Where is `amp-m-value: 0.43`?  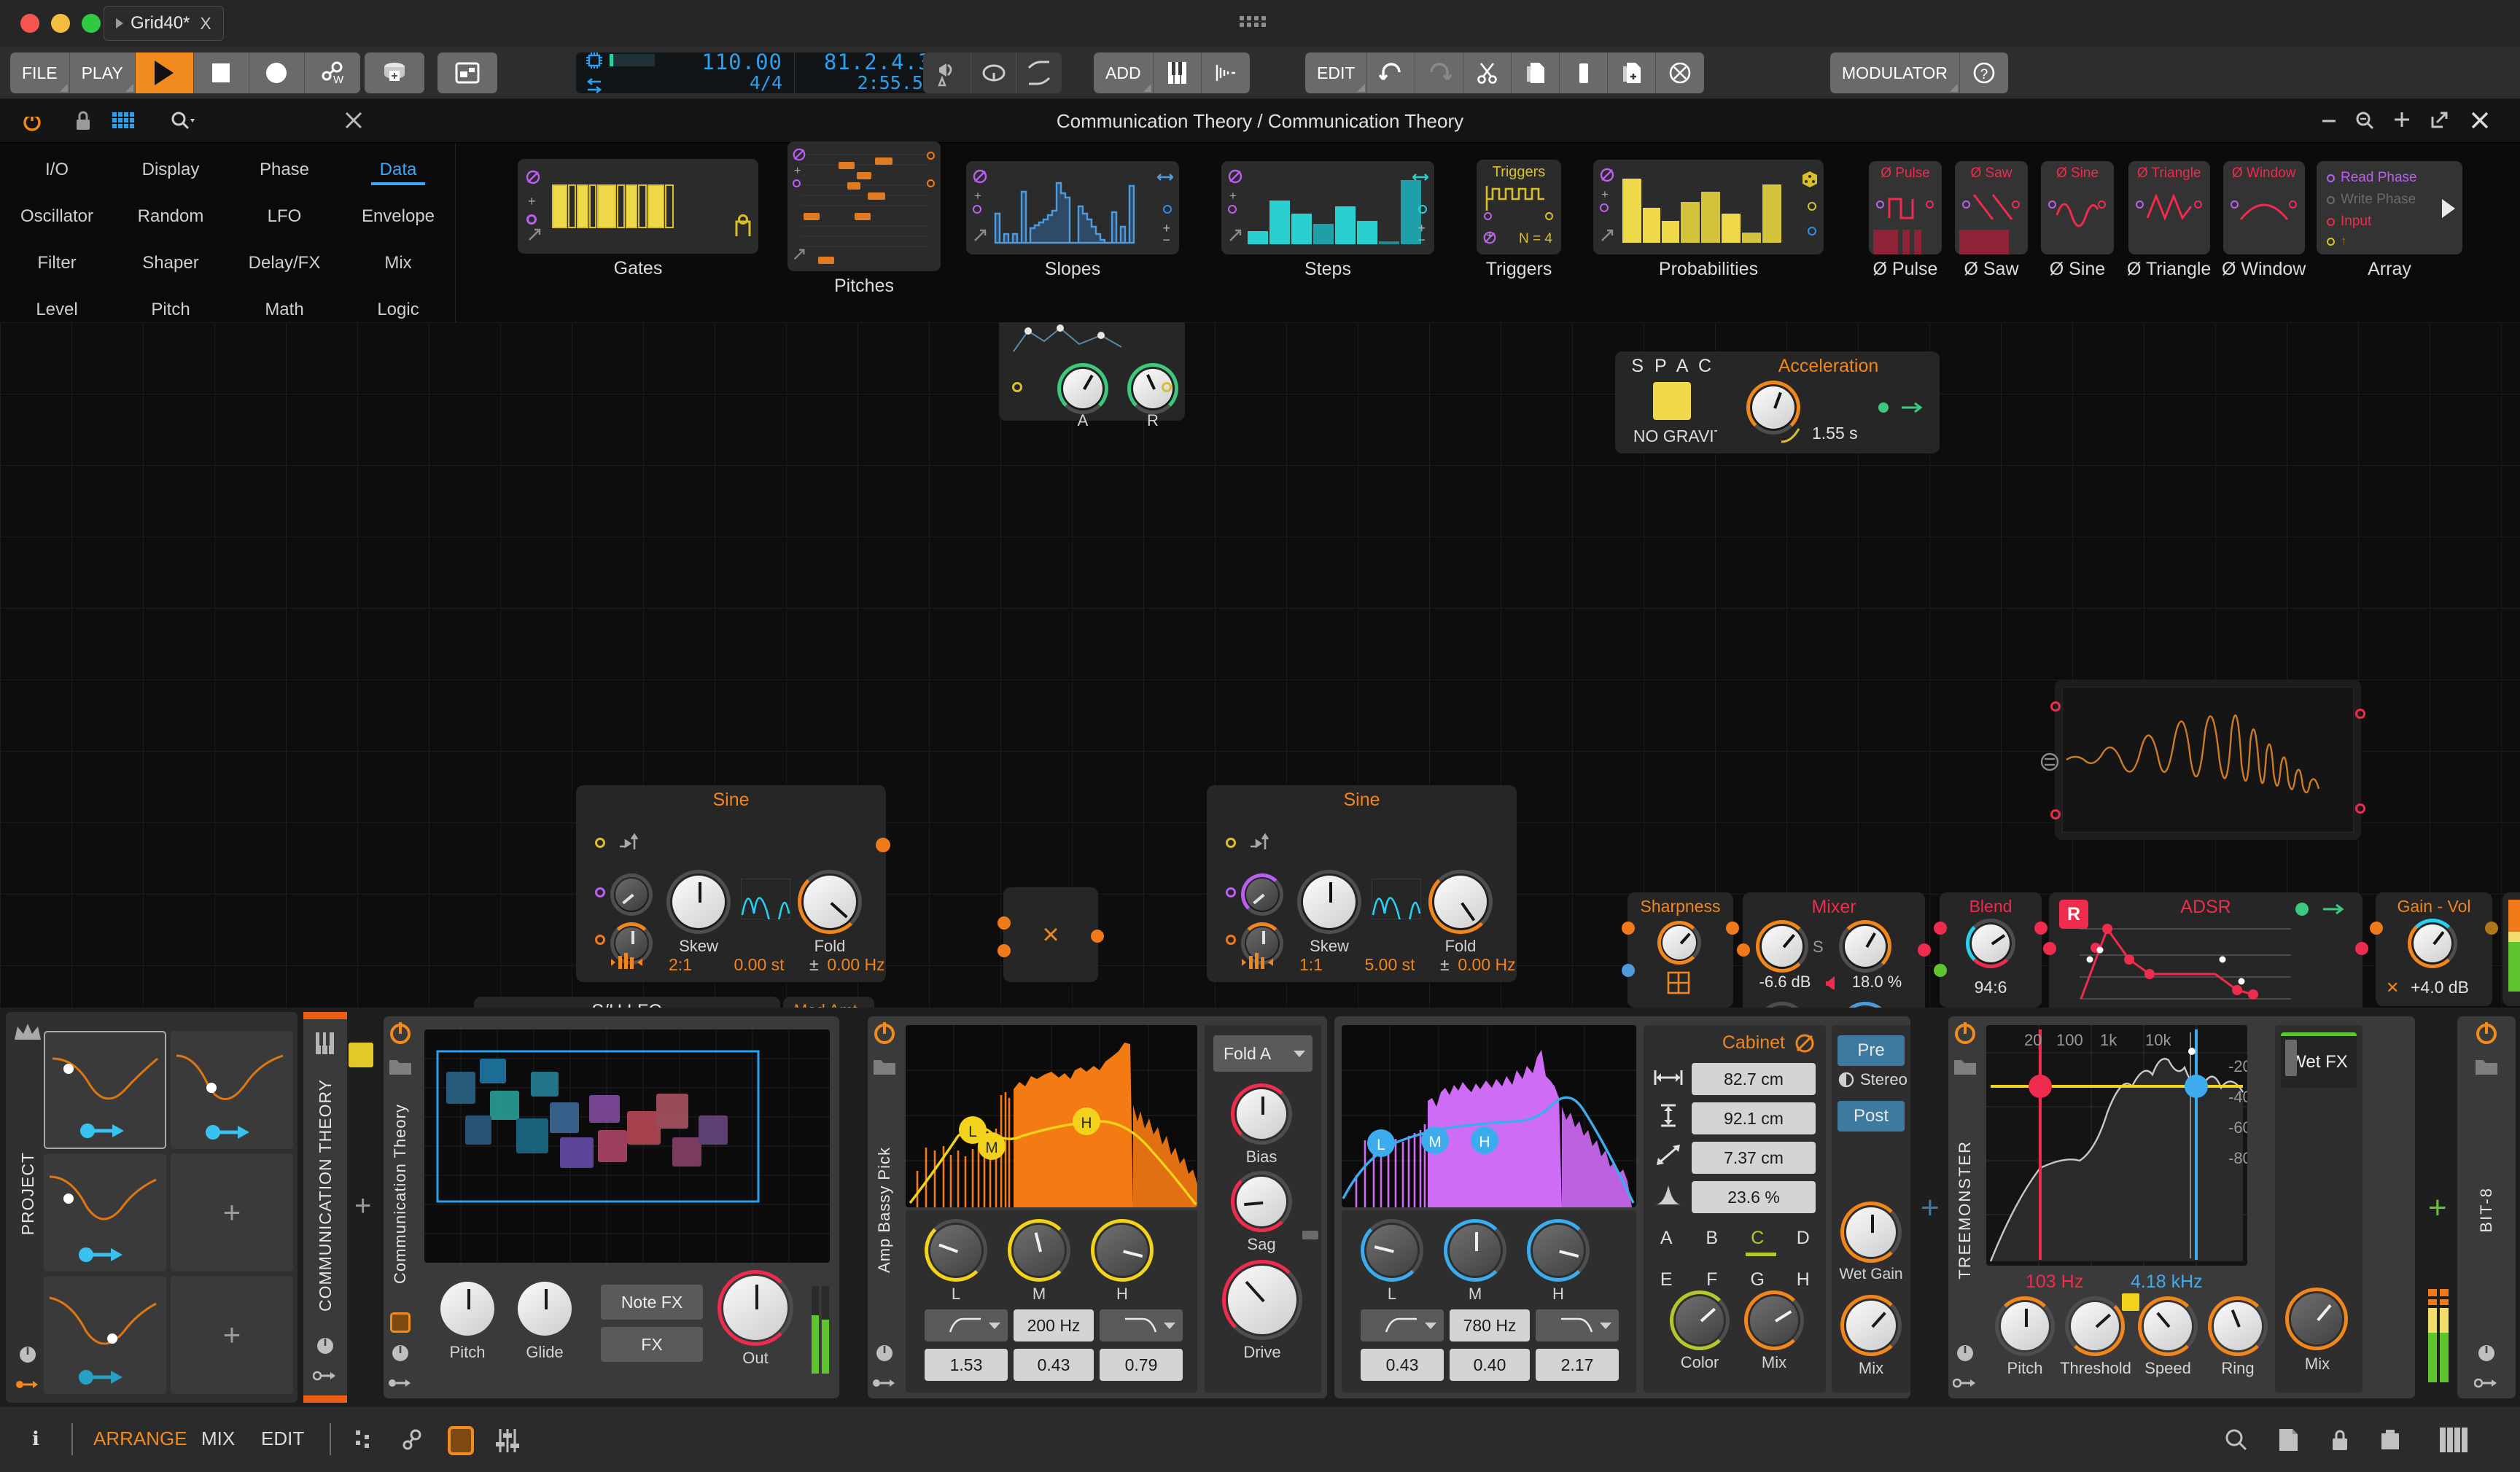 amp-m-value: 0.43 is located at coordinates (1054, 1365).